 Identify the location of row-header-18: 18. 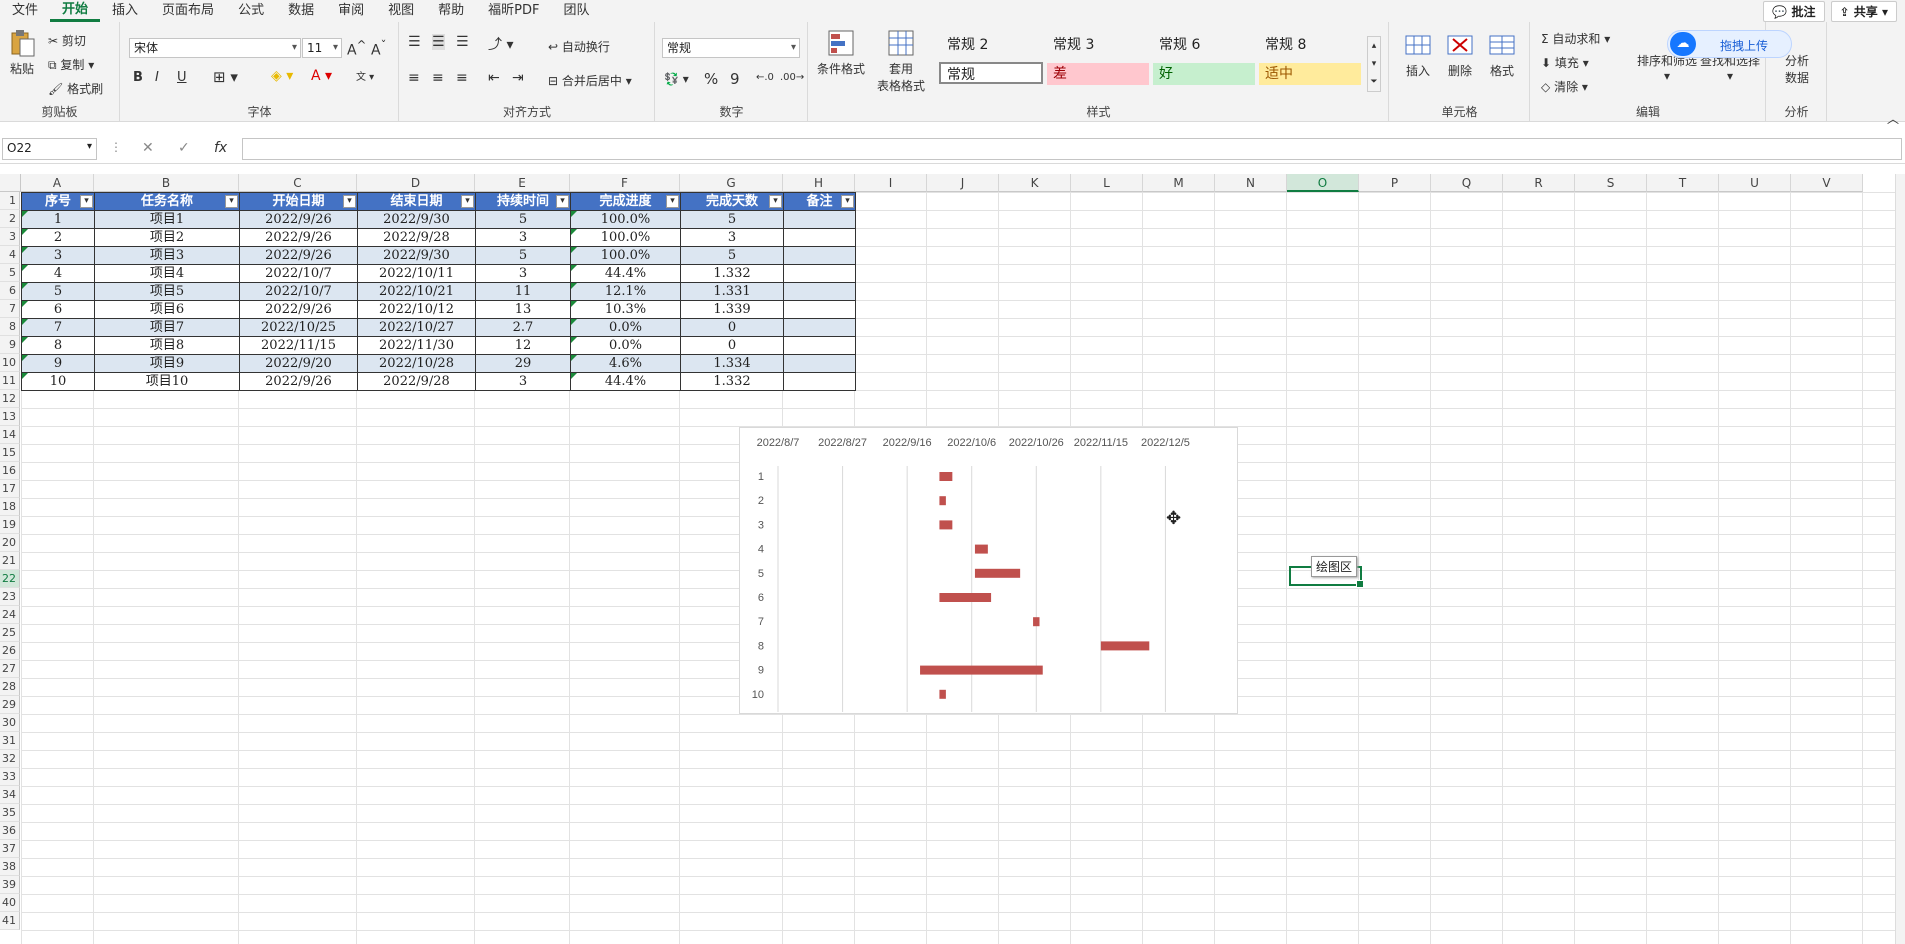
(10, 507).